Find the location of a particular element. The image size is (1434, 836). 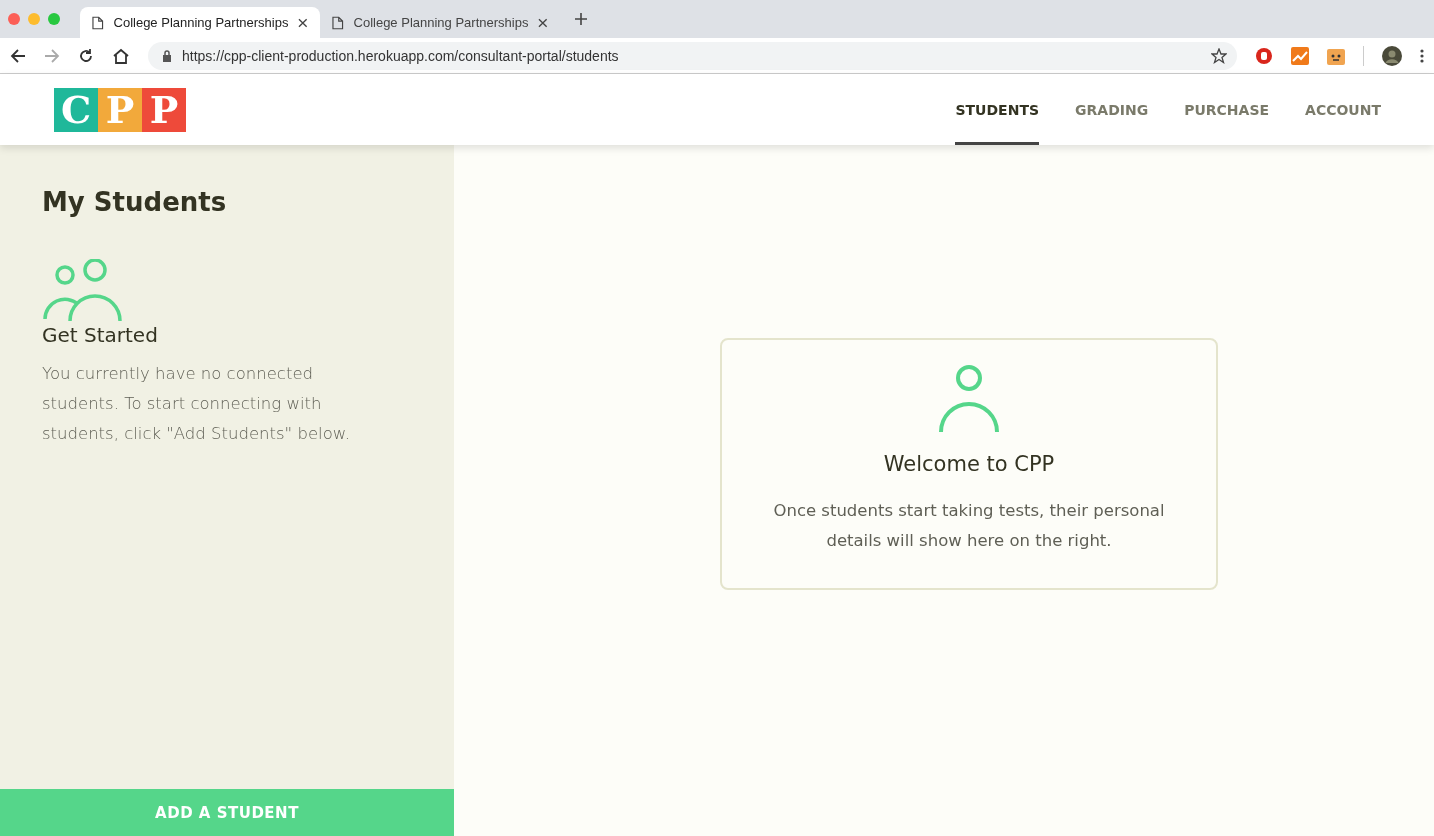

maximize-window-dot is located at coordinates (54, 19).